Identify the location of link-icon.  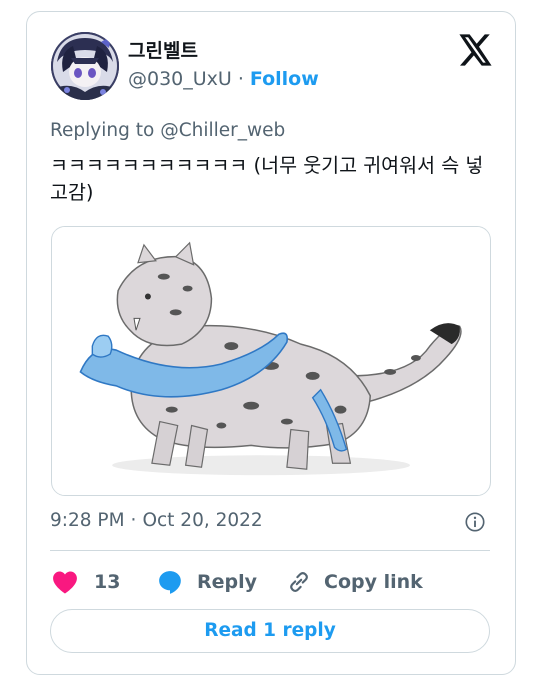
(299, 582).